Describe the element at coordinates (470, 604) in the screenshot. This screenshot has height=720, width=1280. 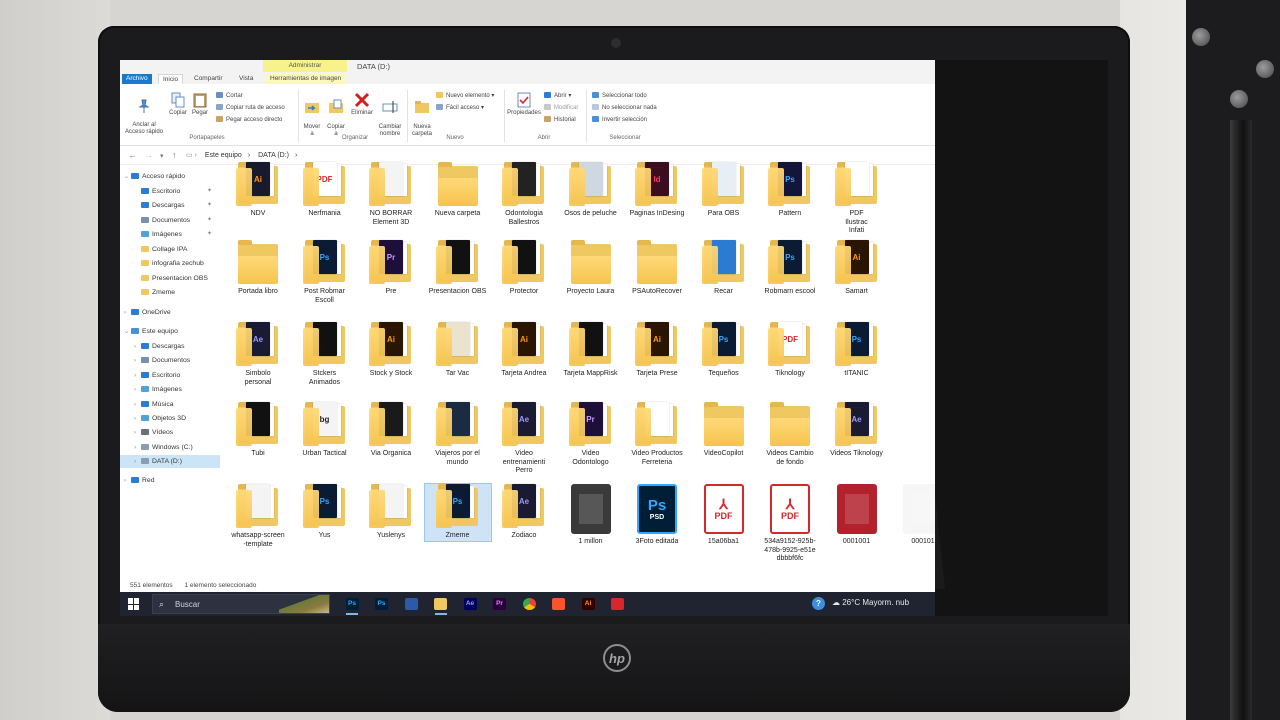
I see `after-effects-icon: Ae` at that location.